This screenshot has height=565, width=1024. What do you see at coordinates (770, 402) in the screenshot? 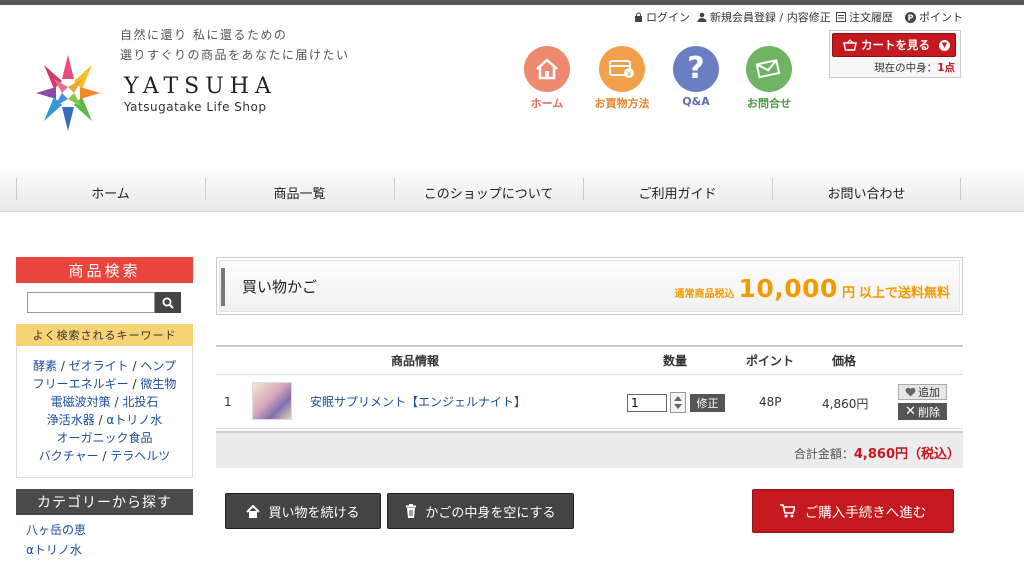
I see `item-points: 48P` at bounding box center [770, 402].